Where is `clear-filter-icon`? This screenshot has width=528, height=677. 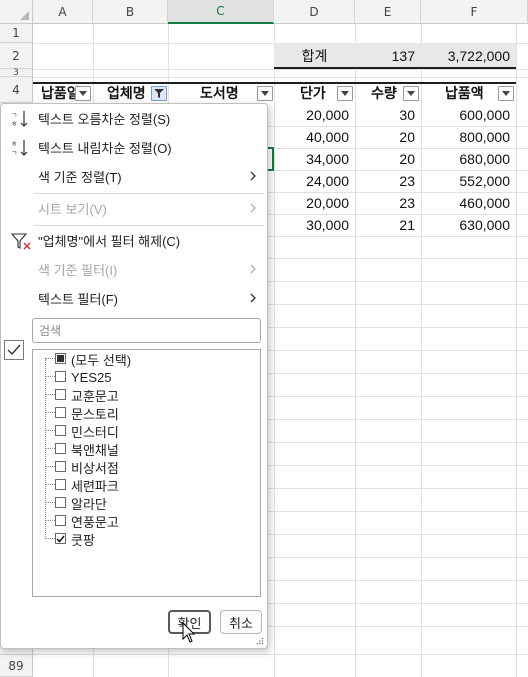 clear-filter-icon is located at coordinates (20, 241).